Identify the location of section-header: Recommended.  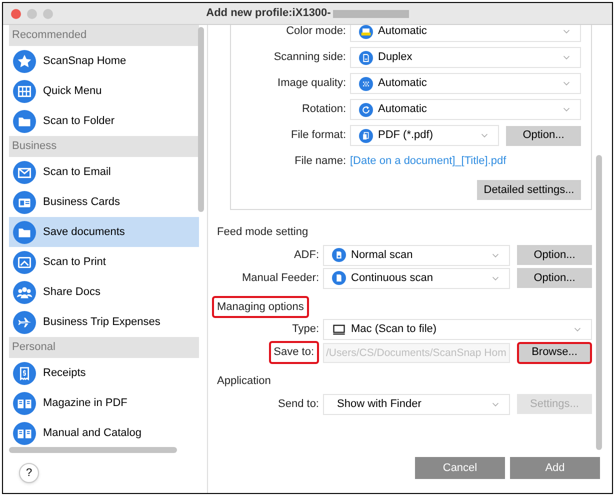
(104, 35).